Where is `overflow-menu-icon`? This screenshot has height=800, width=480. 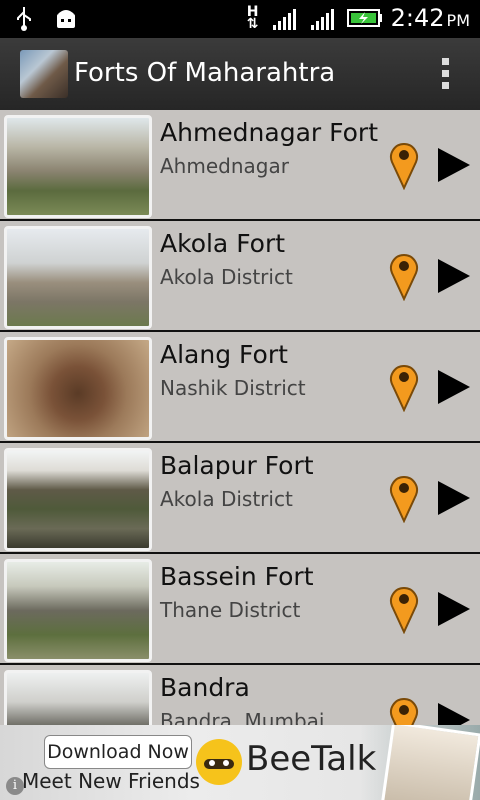 overflow-menu-icon is located at coordinates (445, 75).